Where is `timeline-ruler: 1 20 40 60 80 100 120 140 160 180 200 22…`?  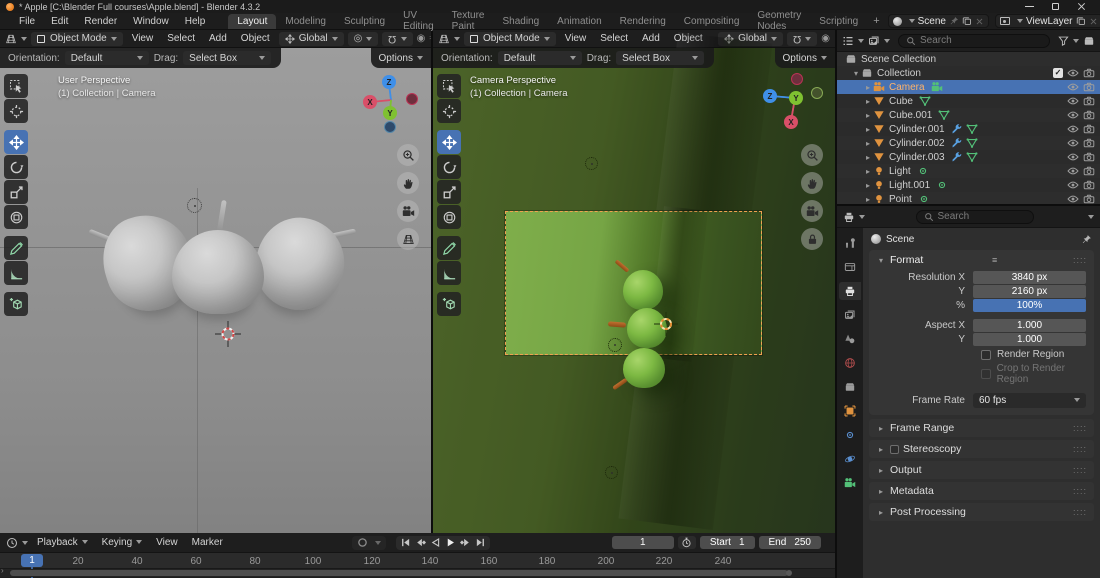
timeline-ruler: 1 20 40 60 80 100 120 140 160 180 200 22… is located at coordinates (417, 565).